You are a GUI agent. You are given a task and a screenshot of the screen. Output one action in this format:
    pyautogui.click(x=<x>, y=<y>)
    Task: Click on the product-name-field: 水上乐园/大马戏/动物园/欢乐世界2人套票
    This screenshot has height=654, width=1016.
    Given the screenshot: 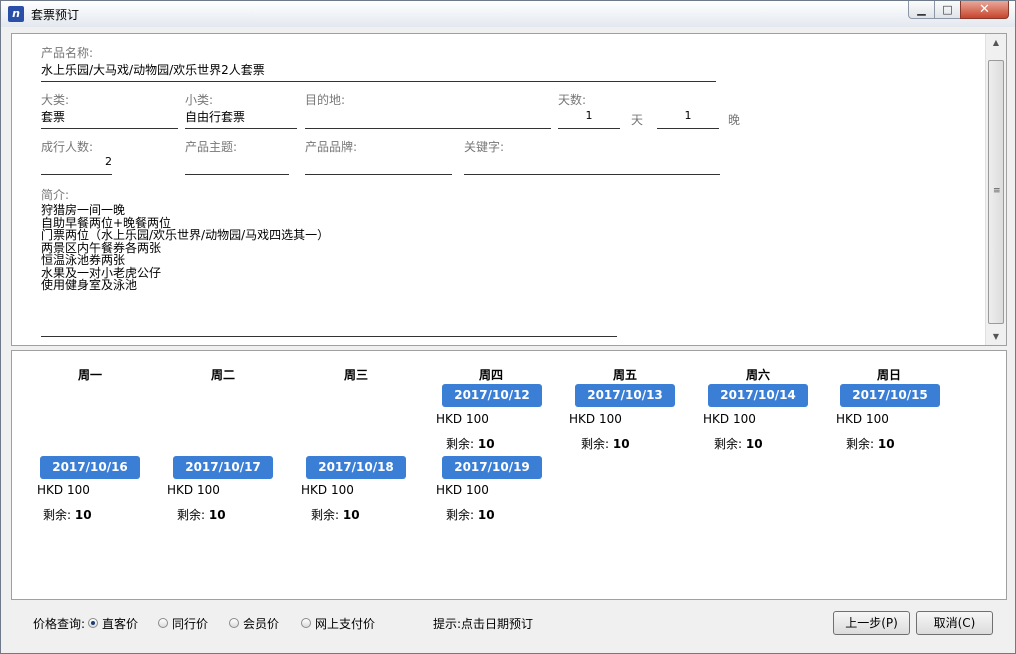 What is the action you would take?
    pyautogui.click(x=153, y=69)
    